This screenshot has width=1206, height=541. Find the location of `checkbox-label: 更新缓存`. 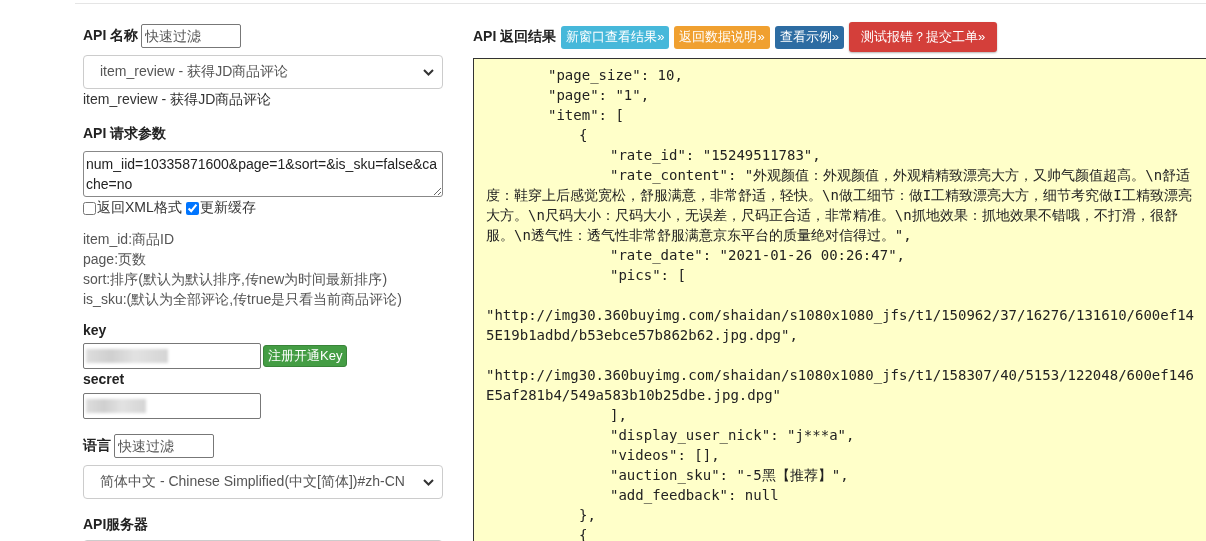

checkbox-label: 更新缓存 is located at coordinates (227, 208).